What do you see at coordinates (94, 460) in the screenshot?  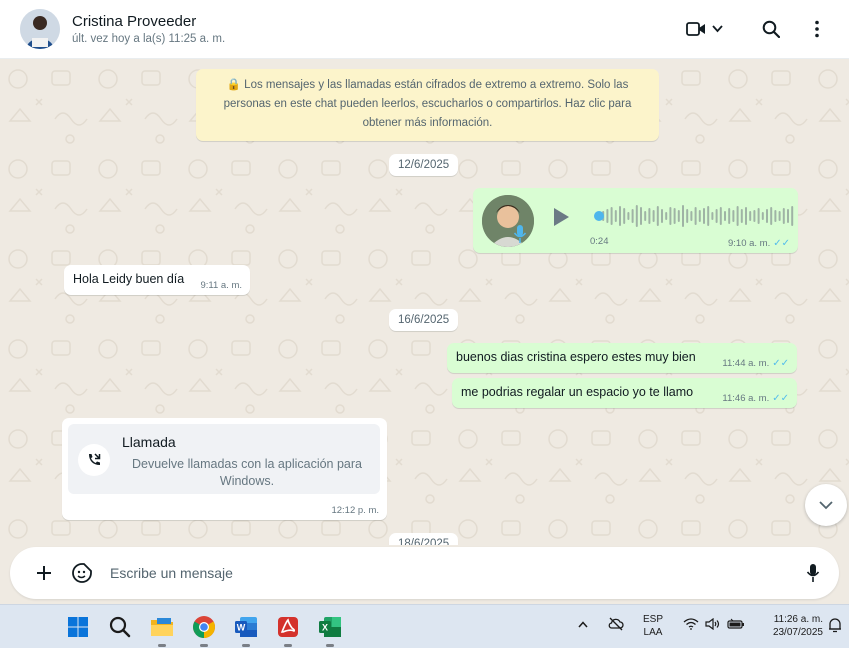 I see `missed-call-icon` at bounding box center [94, 460].